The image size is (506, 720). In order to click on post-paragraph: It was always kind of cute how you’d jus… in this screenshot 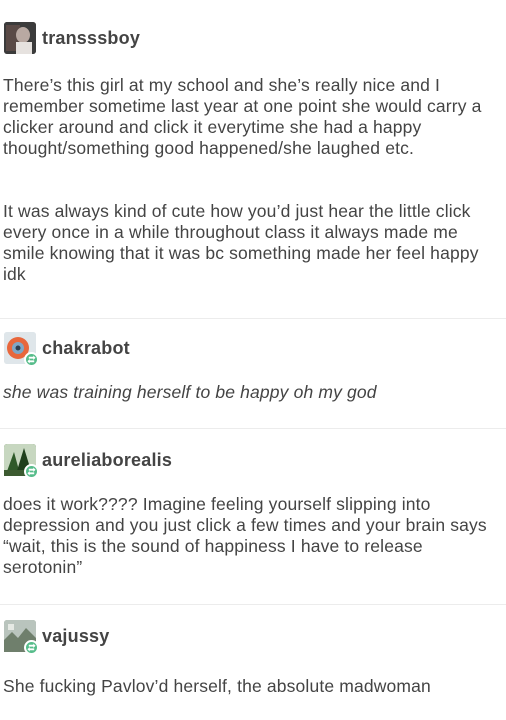, I will do `click(241, 242)`.